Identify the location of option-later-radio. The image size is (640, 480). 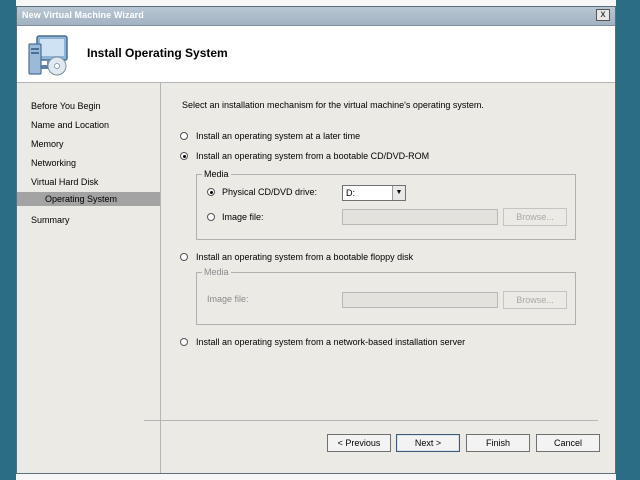
(184, 136).